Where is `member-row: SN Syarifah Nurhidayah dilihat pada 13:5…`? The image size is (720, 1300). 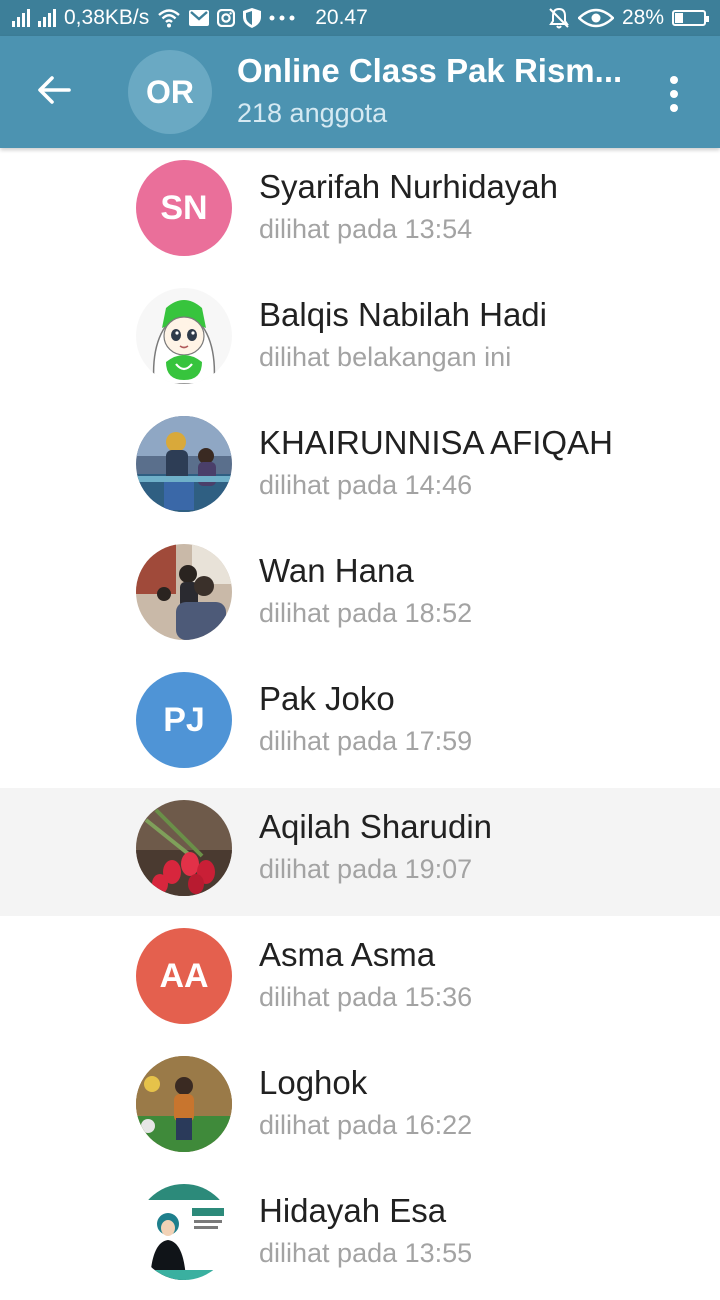
member-row: SN Syarifah Nurhidayah dilihat pada 13:5… is located at coordinates (360, 212).